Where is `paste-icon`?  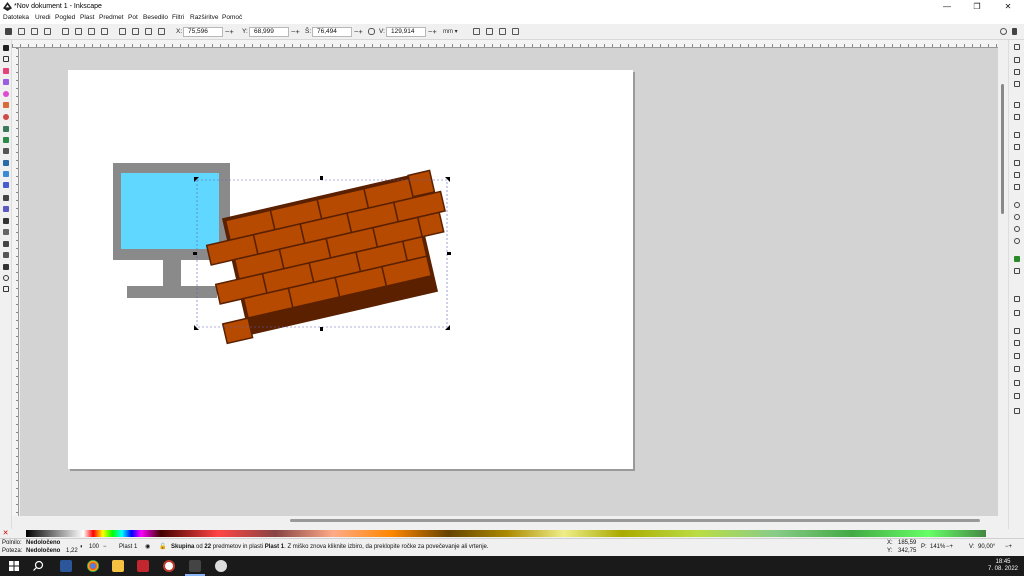
paste-icon is located at coordinates (1017, 187).